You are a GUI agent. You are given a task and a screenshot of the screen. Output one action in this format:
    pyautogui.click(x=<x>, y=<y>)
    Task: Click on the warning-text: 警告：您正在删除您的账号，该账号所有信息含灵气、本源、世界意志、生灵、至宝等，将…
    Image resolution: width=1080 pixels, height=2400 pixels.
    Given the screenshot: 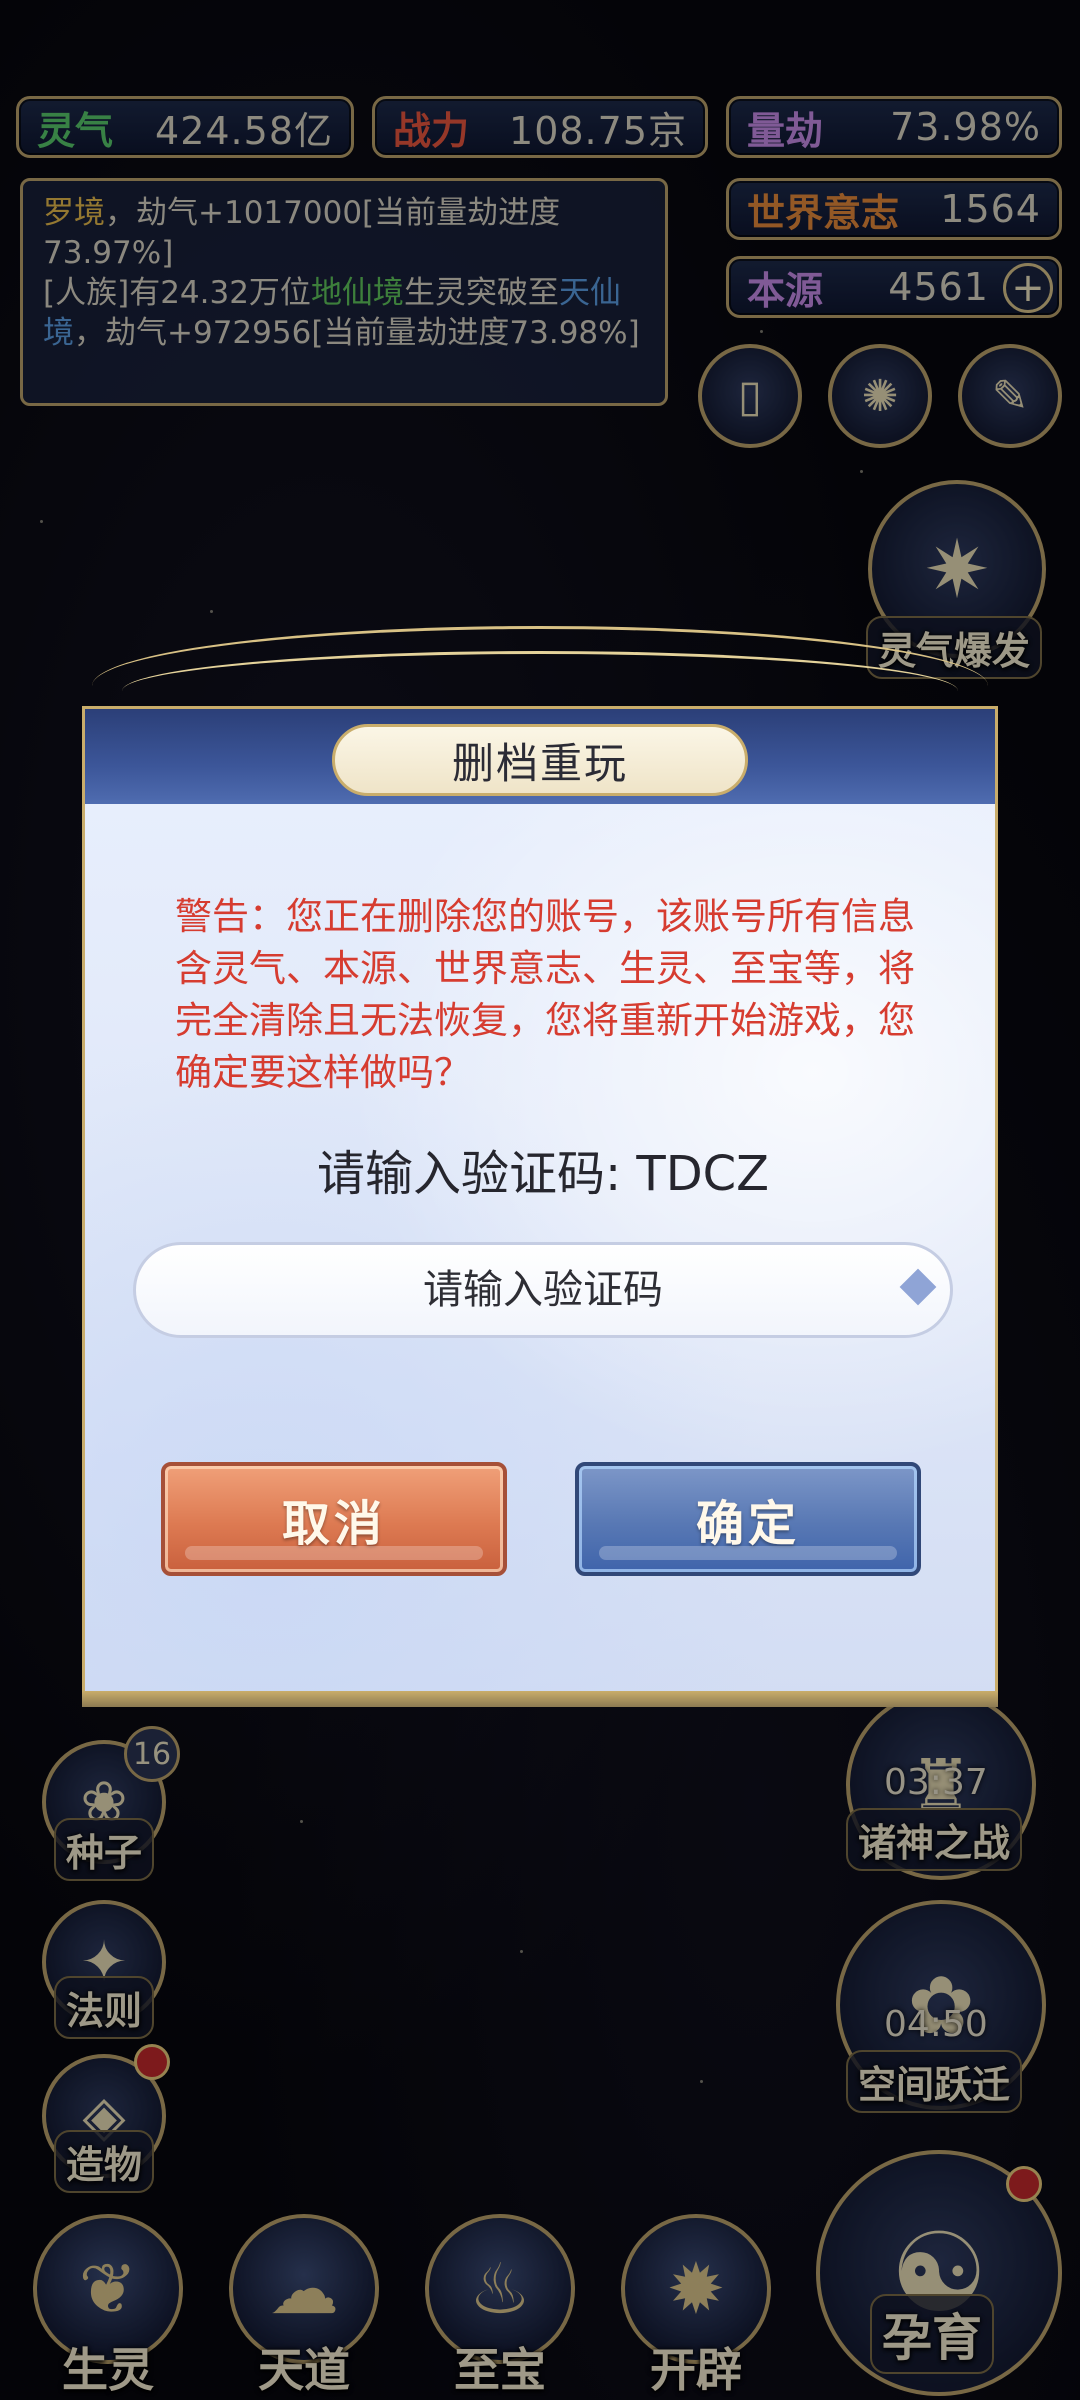 What is the action you would take?
    pyautogui.click(x=545, y=994)
    